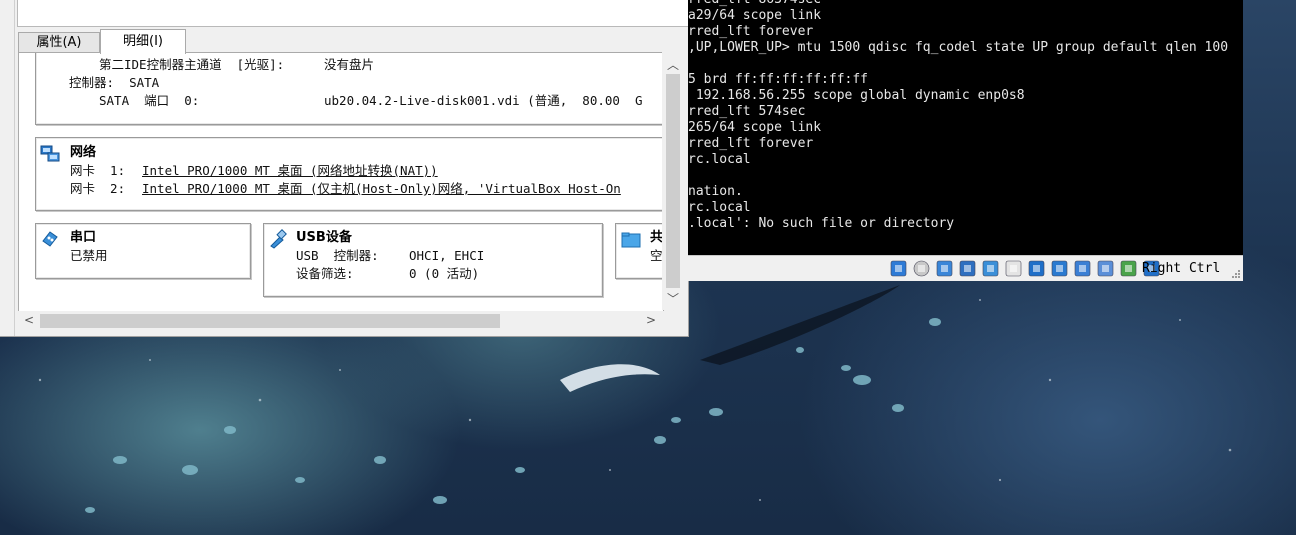 The image size is (1296, 535). I want to click on tab-details: 明细(I), so click(143, 41).